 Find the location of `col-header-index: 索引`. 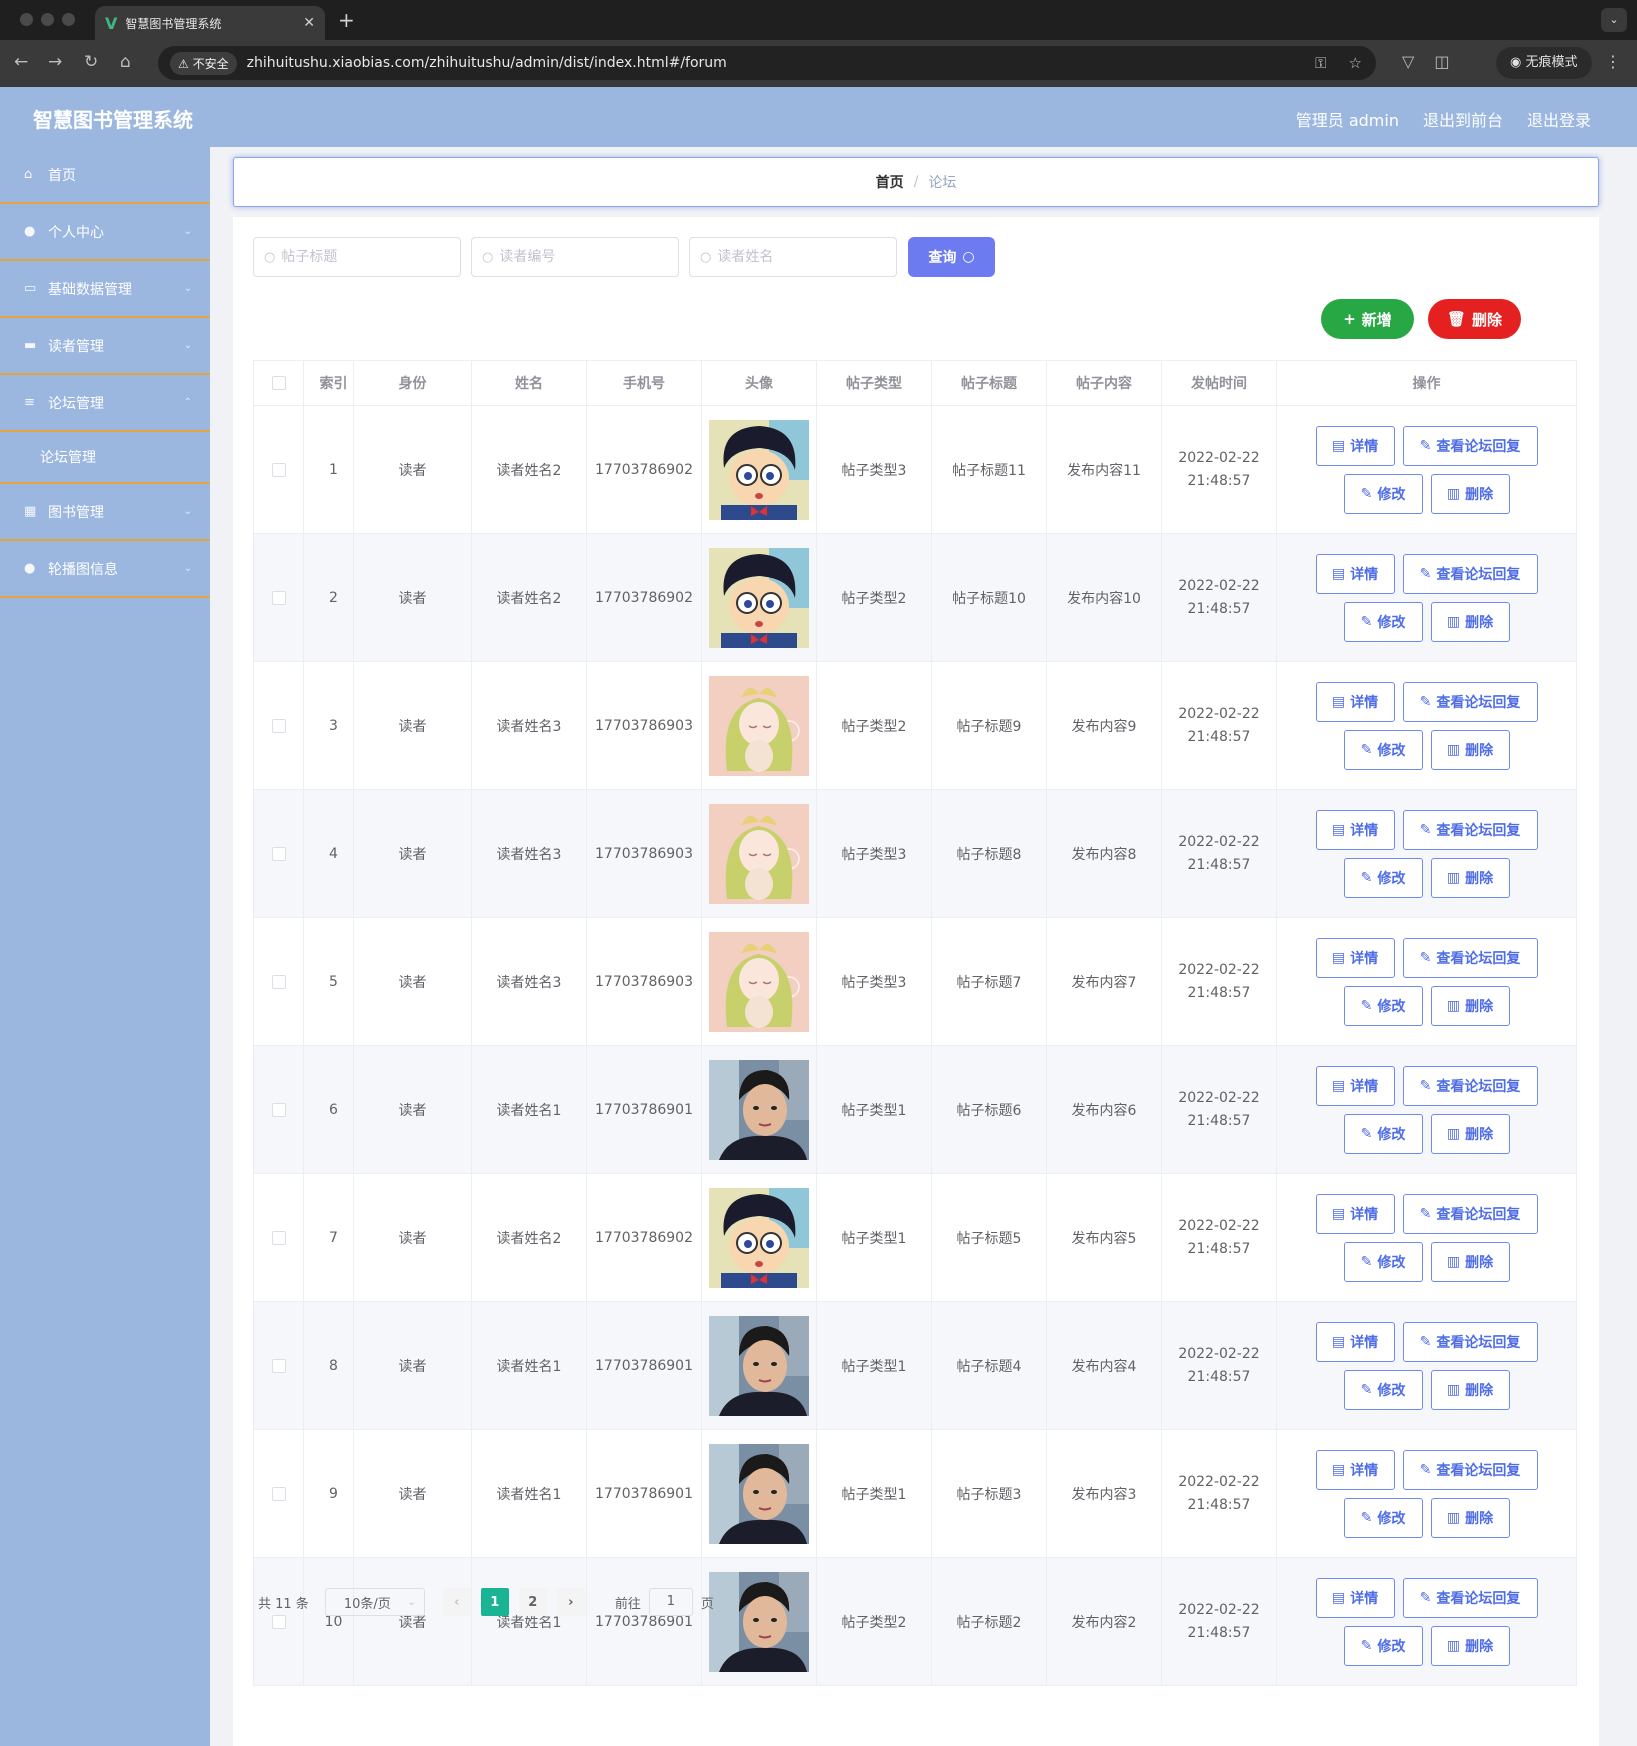

col-header-index: 索引 is located at coordinates (328, 383).